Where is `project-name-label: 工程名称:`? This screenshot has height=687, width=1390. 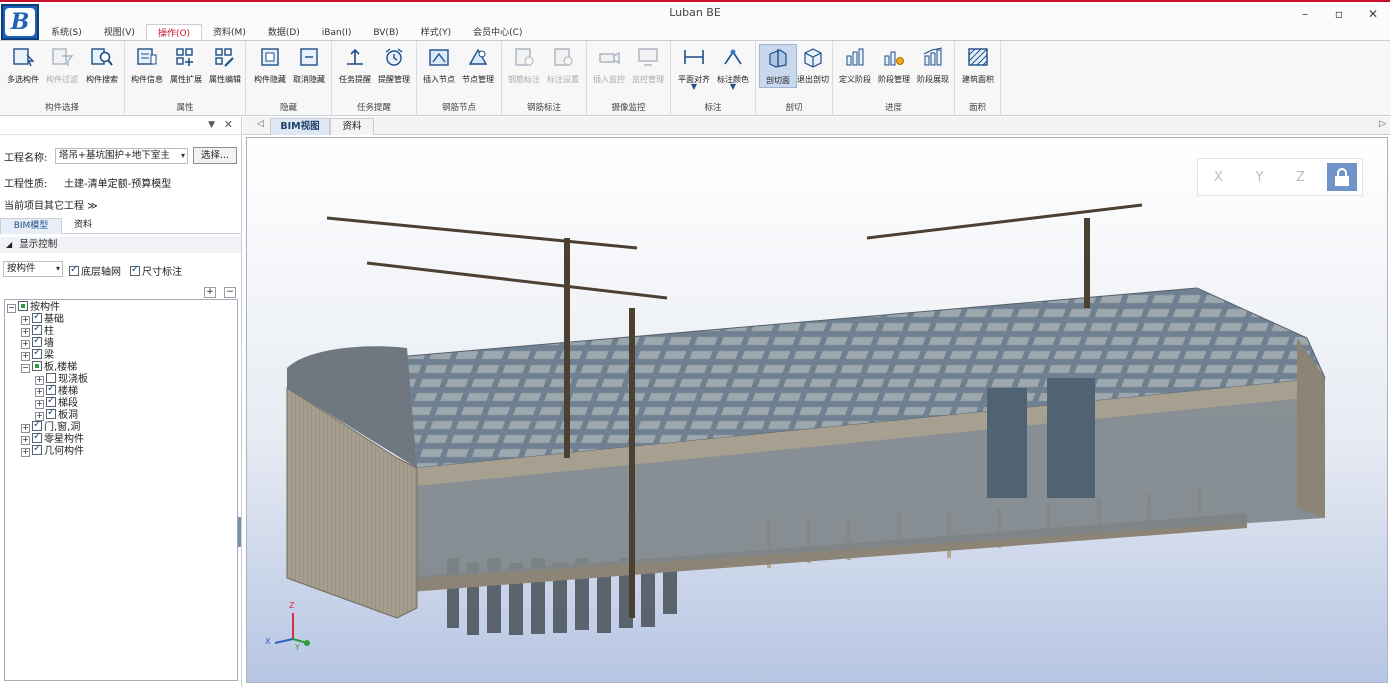 project-name-label: 工程名称: is located at coordinates (26, 158).